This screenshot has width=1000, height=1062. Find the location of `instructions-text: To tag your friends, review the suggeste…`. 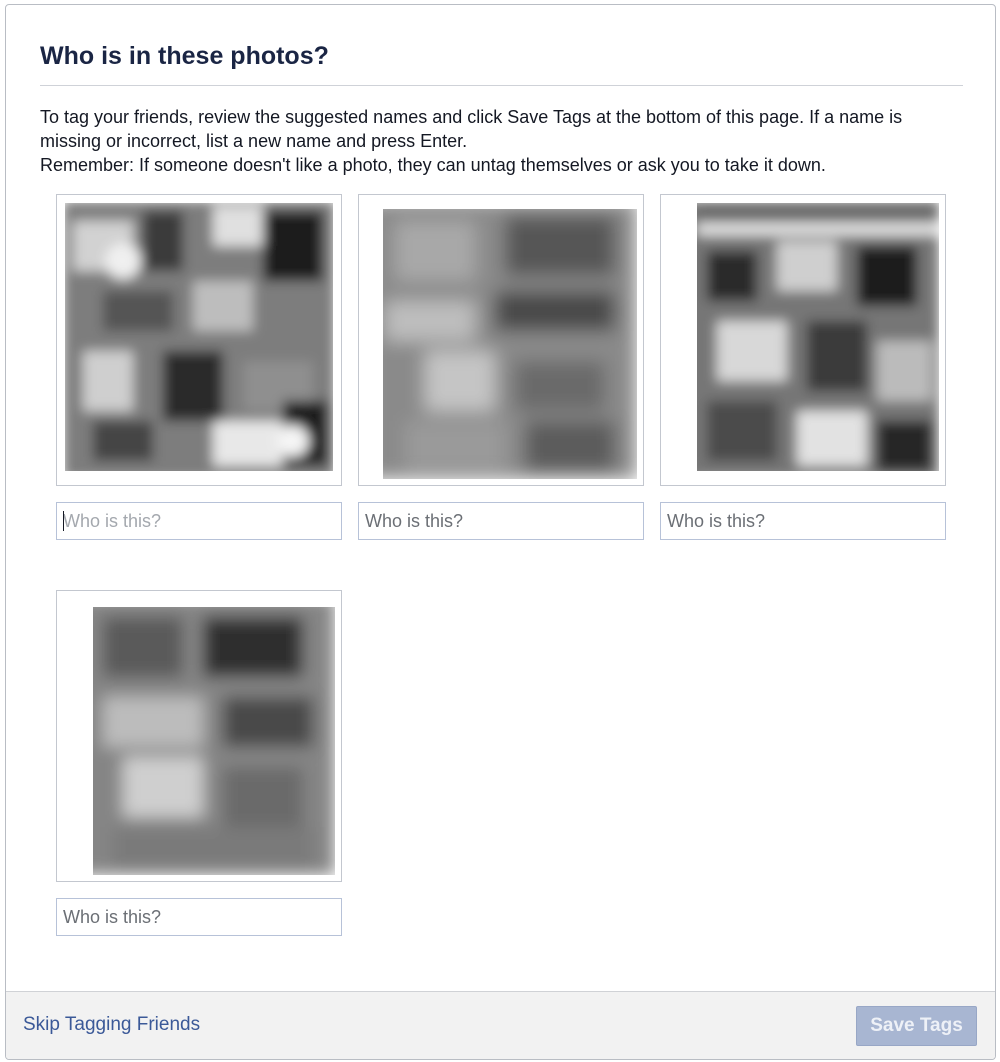

instructions-text: To tag your friends, review the suggeste… is located at coordinates (471, 129).